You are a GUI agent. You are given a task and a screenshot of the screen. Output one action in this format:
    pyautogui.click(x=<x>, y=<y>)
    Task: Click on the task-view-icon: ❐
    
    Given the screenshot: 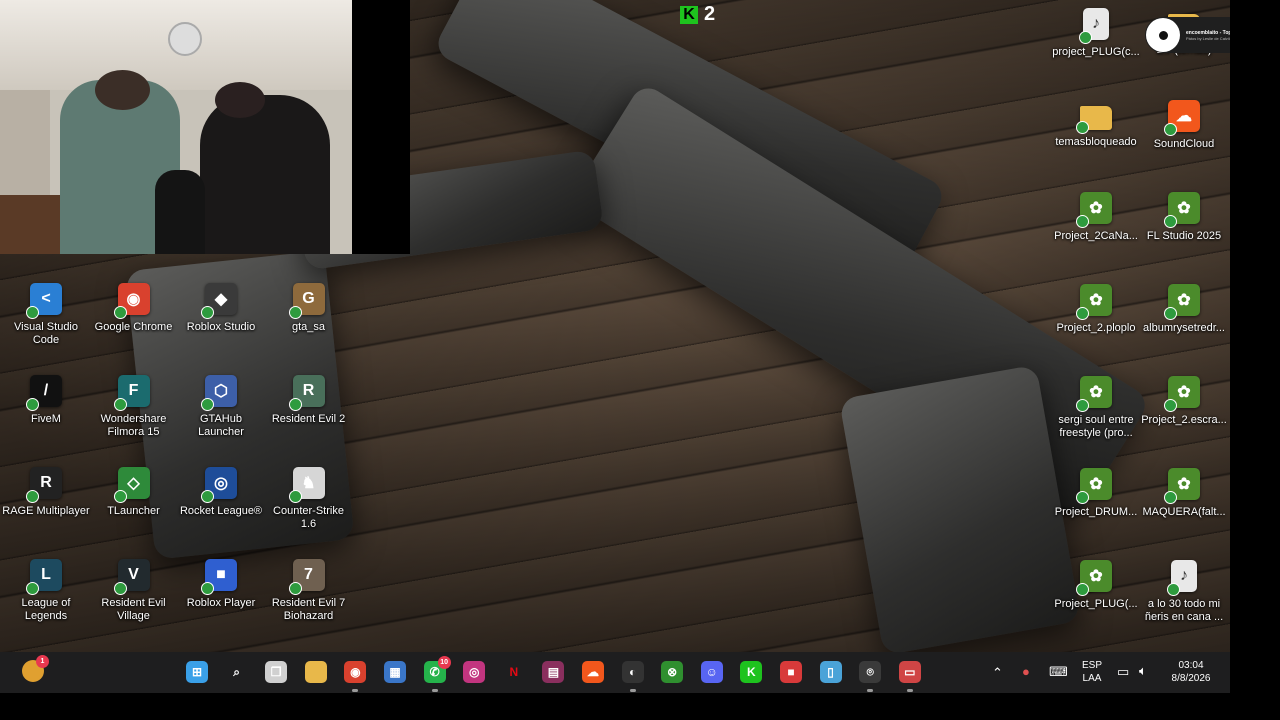 What is the action you would take?
    pyautogui.click(x=276, y=672)
    